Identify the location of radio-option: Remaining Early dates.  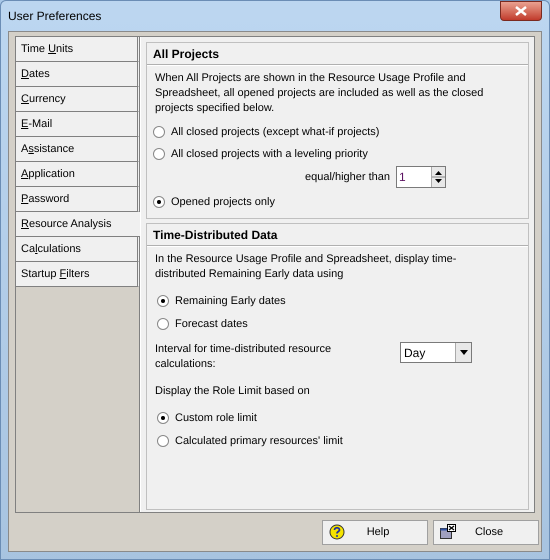
(337, 301).